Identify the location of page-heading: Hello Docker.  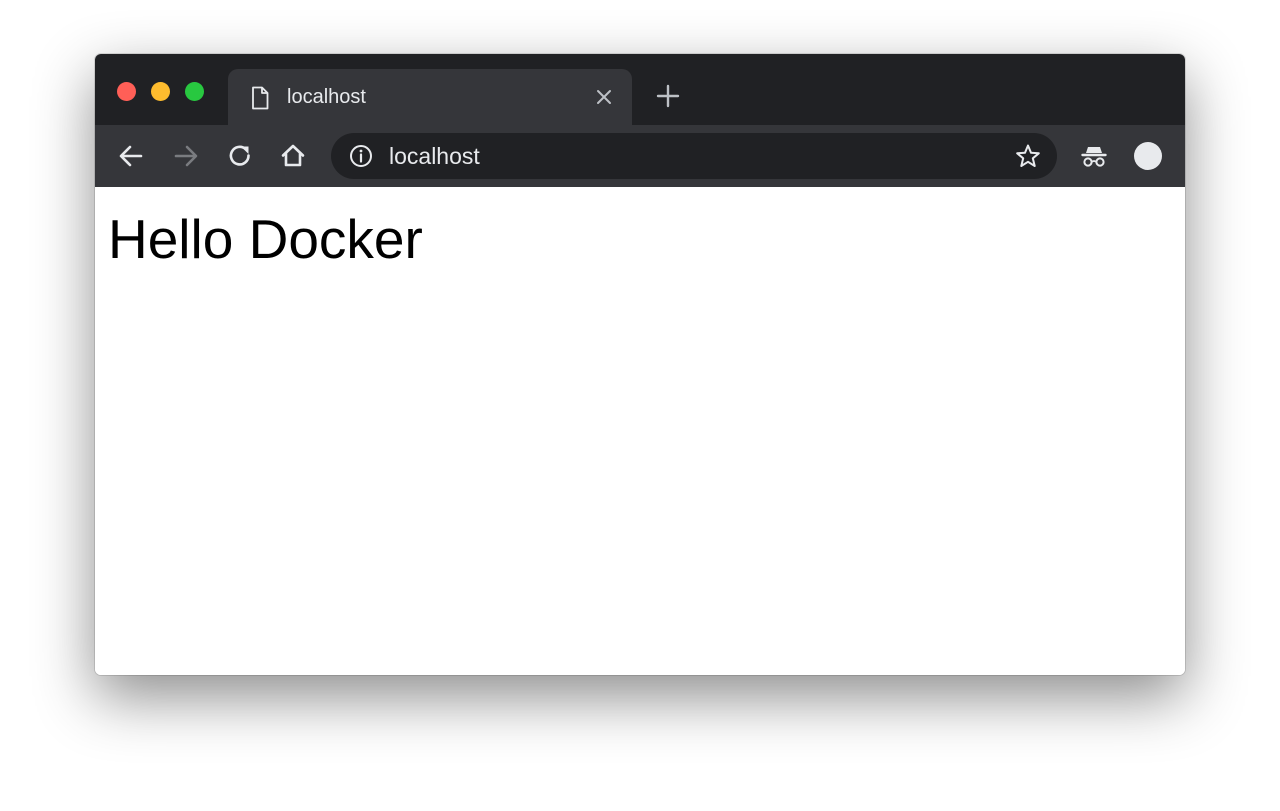
(265, 239).